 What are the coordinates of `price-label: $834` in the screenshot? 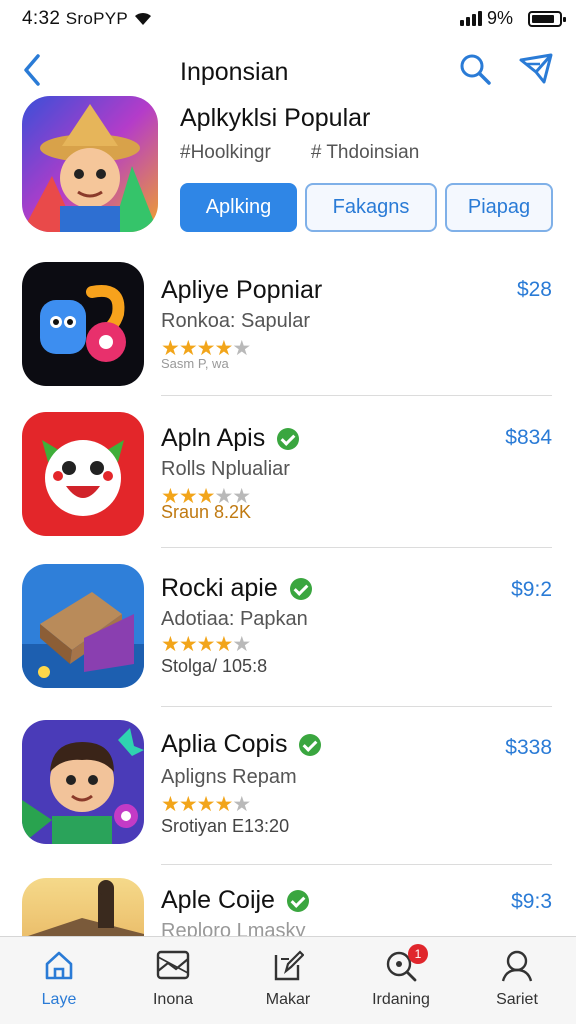 It's located at (528, 438).